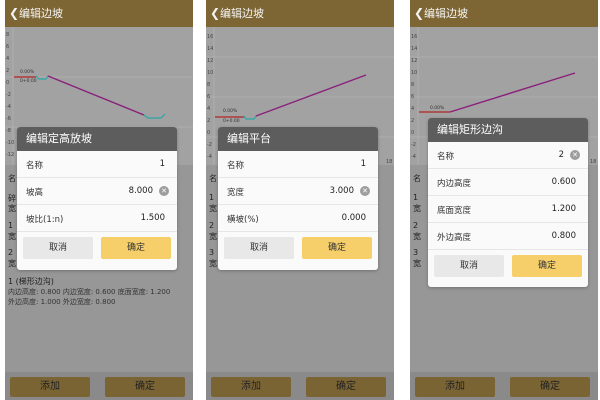 The height and width of the screenshot is (400, 600). What do you see at coordinates (446, 13) in the screenshot?
I see `page-title: 编辑边坡` at bounding box center [446, 13].